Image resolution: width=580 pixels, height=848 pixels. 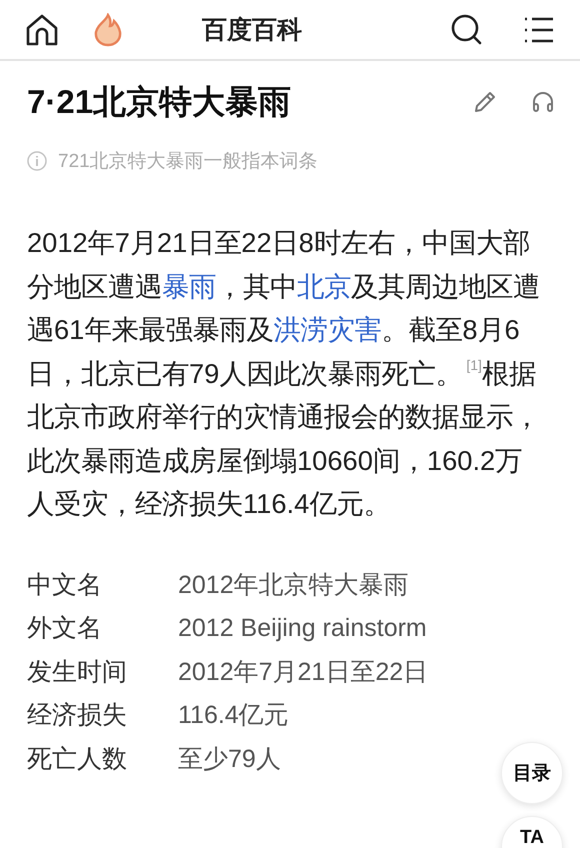 What do you see at coordinates (324, 286) in the screenshot?
I see `inline-link: 北京` at bounding box center [324, 286].